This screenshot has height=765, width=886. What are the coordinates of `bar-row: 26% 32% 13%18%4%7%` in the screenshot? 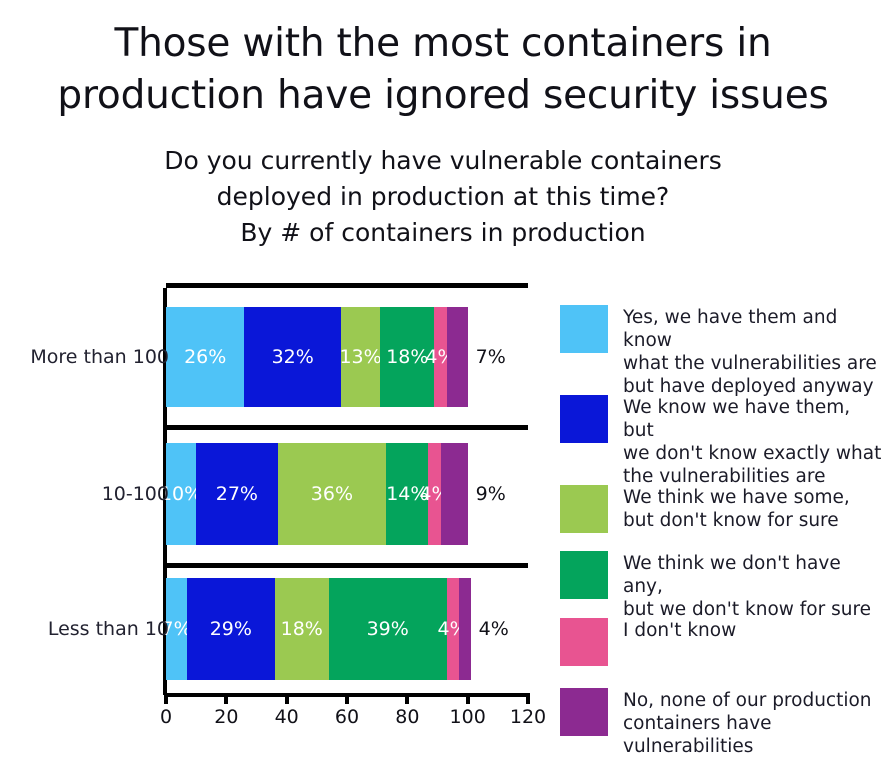 It's located at (317, 357).